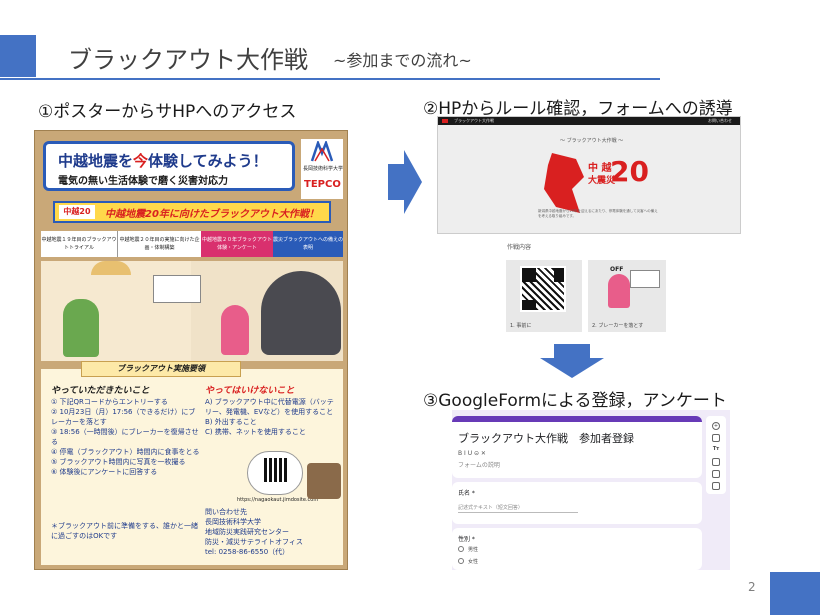  I want to click on format-toolbar: B I U ⊝ ✕, so click(472, 453).